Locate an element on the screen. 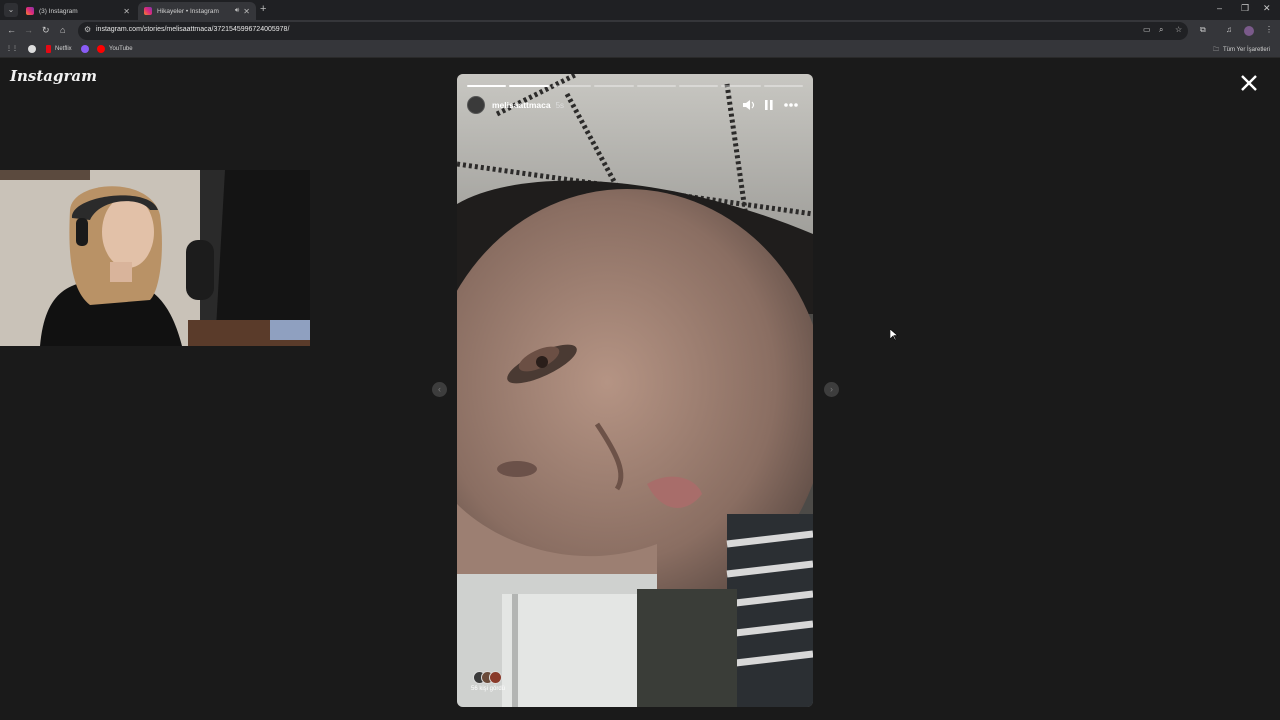 The height and width of the screenshot is (720, 1280). story-username: melisaattmaca is located at coordinates (521, 105).